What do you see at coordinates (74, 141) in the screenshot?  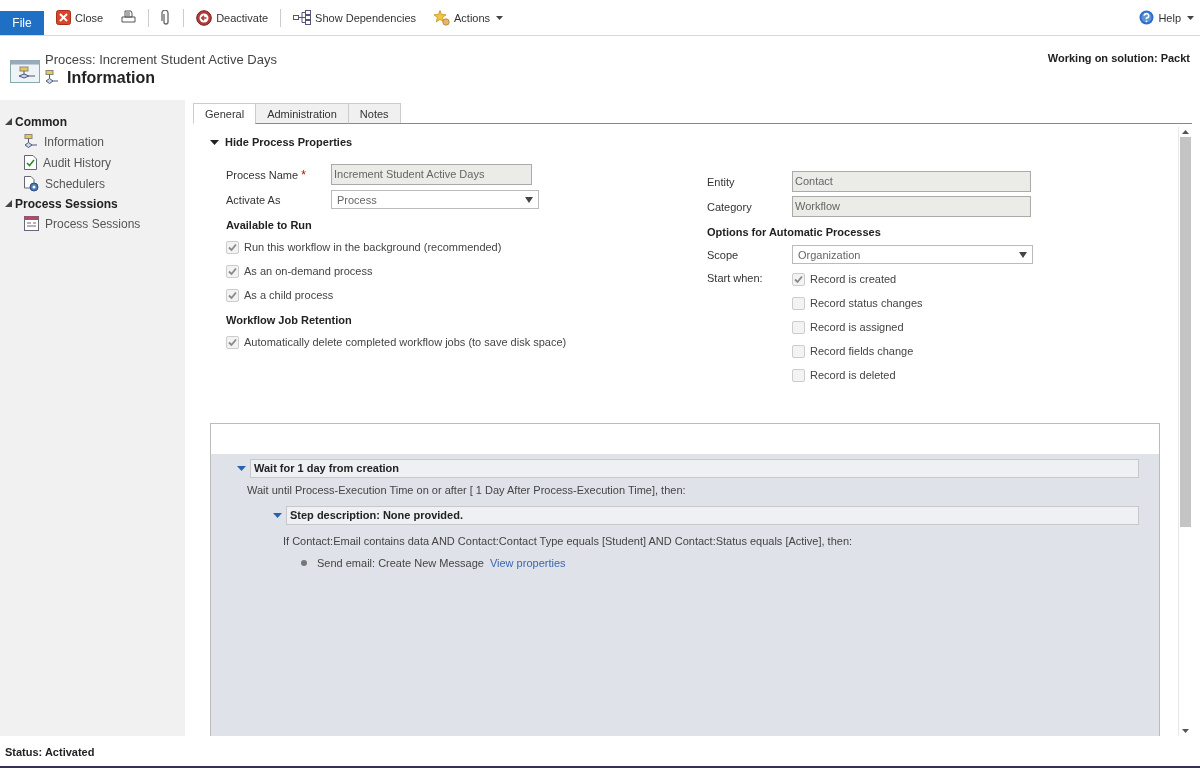 I see `sidebar-item: Information` at bounding box center [74, 141].